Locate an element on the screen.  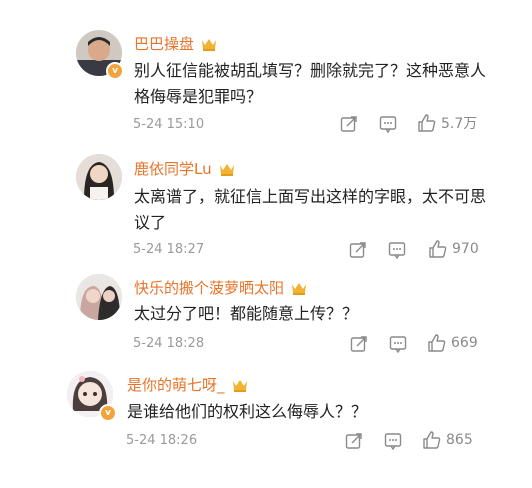
comment-username: 是你的萌七呀_ is located at coordinates (188, 384).